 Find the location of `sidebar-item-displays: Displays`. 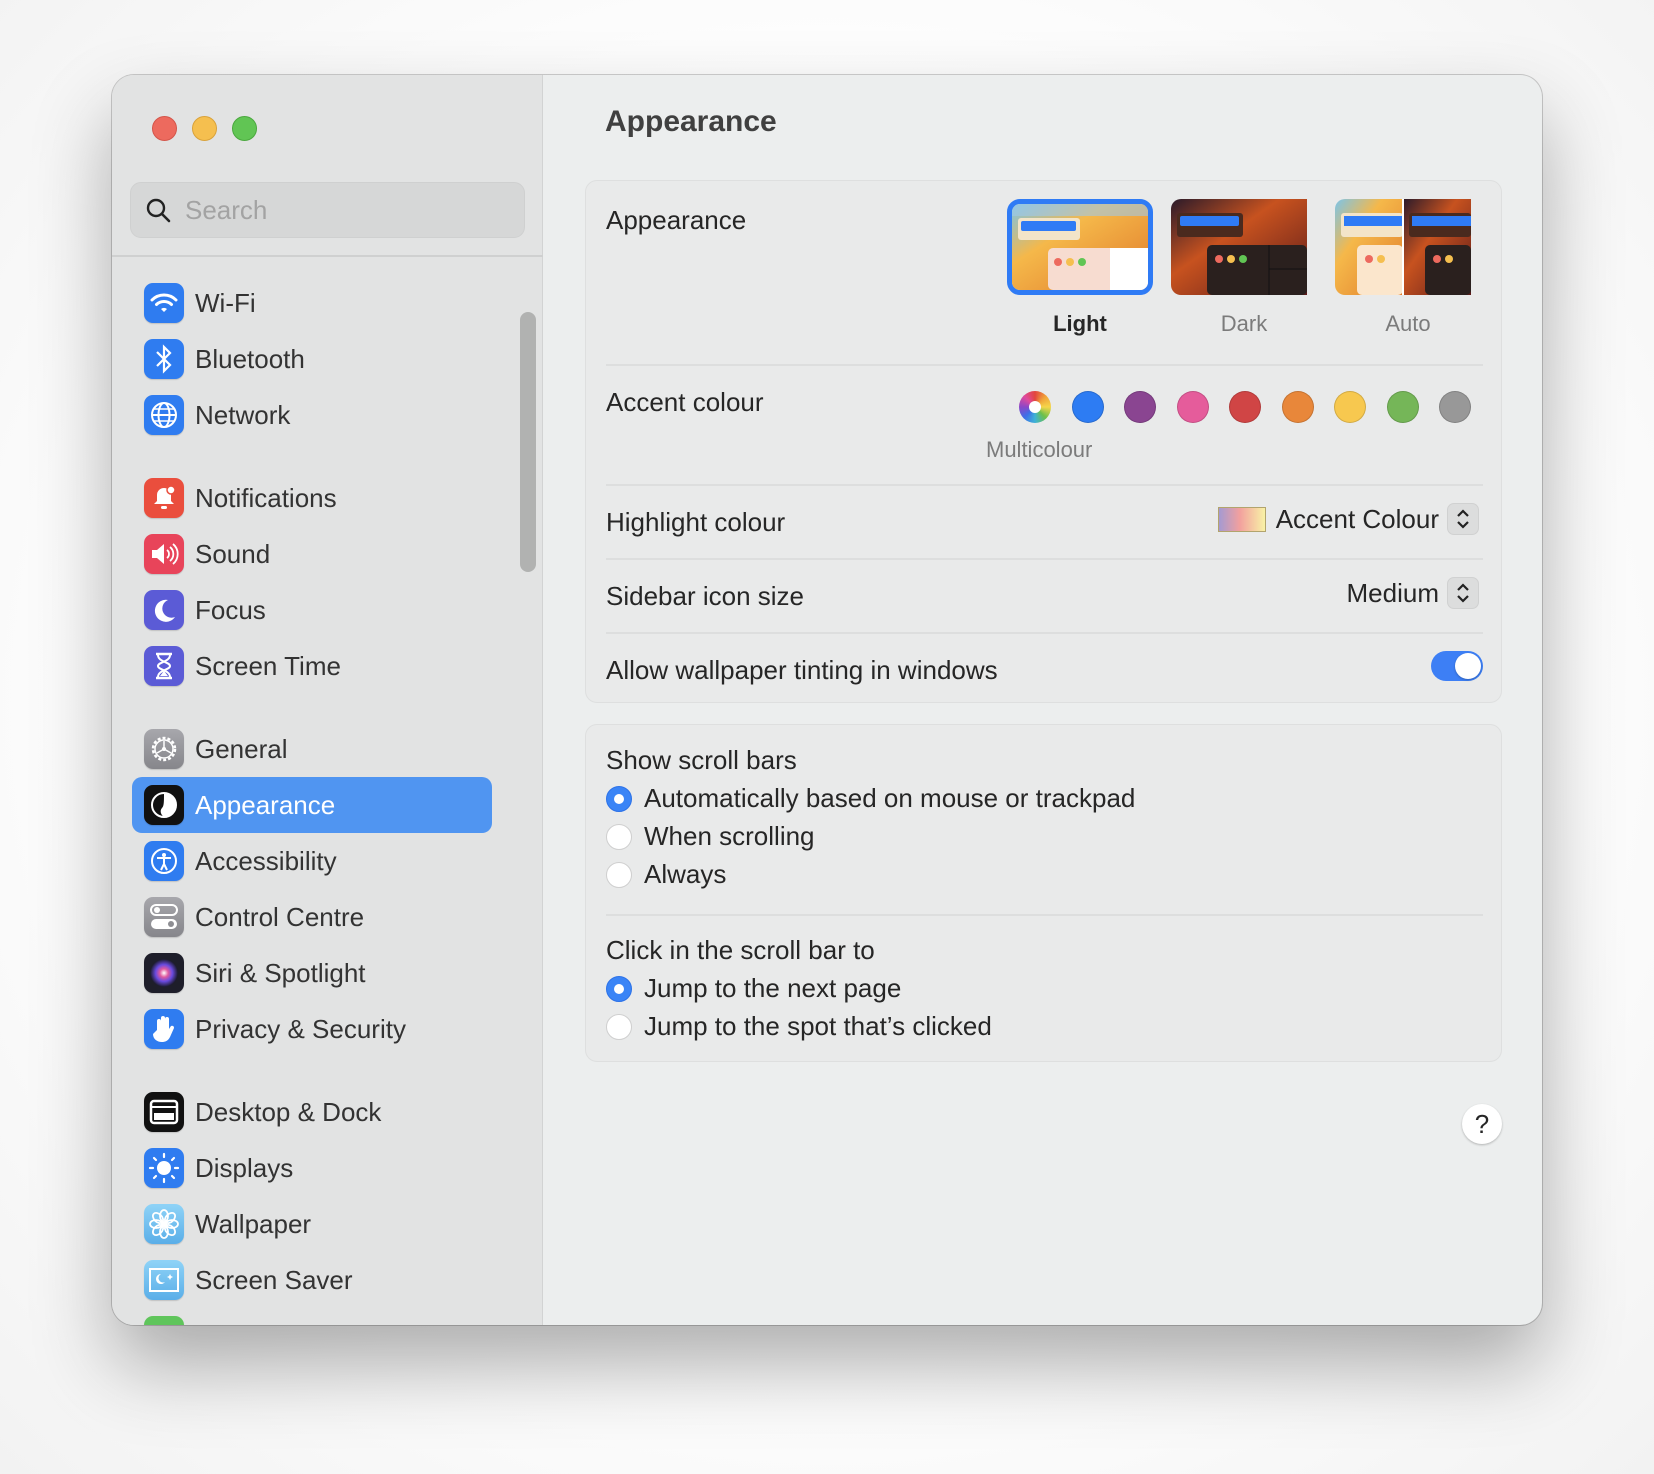

sidebar-item-displays: Displays is located at coordinates (312, 1168).